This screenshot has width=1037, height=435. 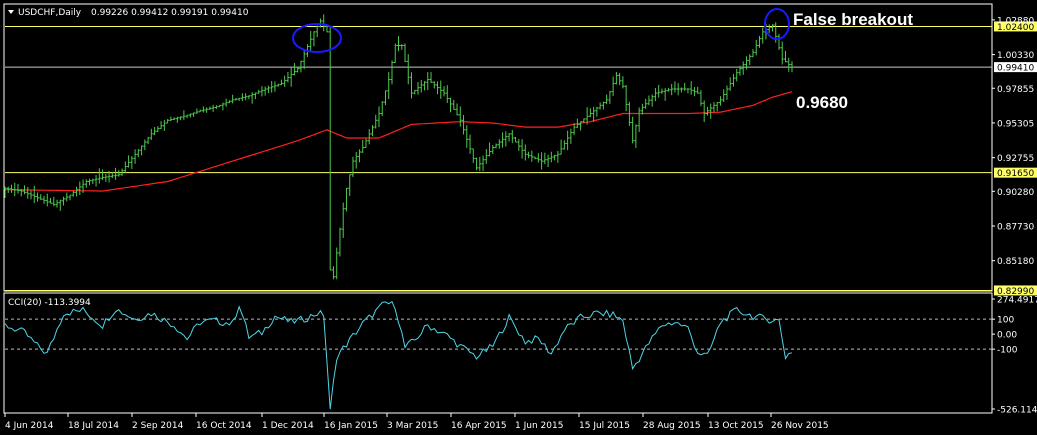 I want to click on cci-indicator-label: CCI(20) -113.3994, so click(x=49, y=303).